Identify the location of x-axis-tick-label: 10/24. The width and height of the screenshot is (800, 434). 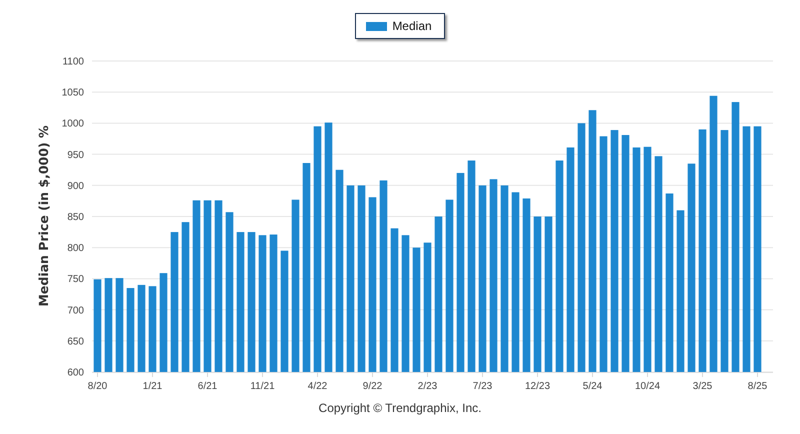
(647, 386).